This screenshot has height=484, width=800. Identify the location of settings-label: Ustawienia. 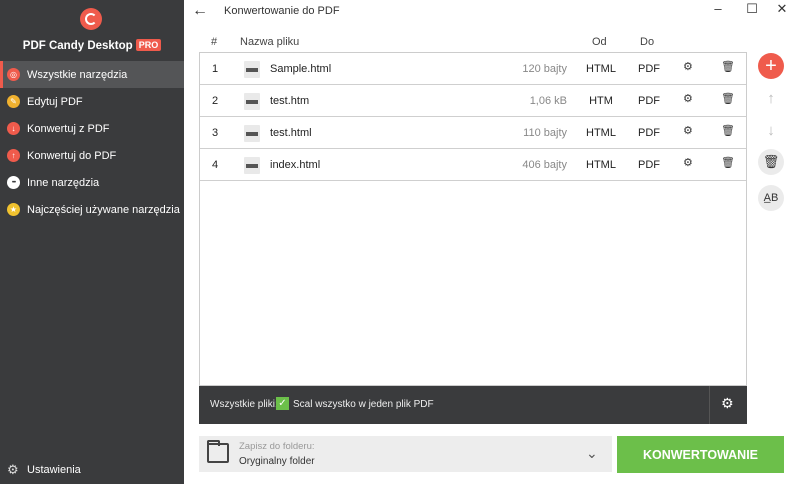
(54, 470).